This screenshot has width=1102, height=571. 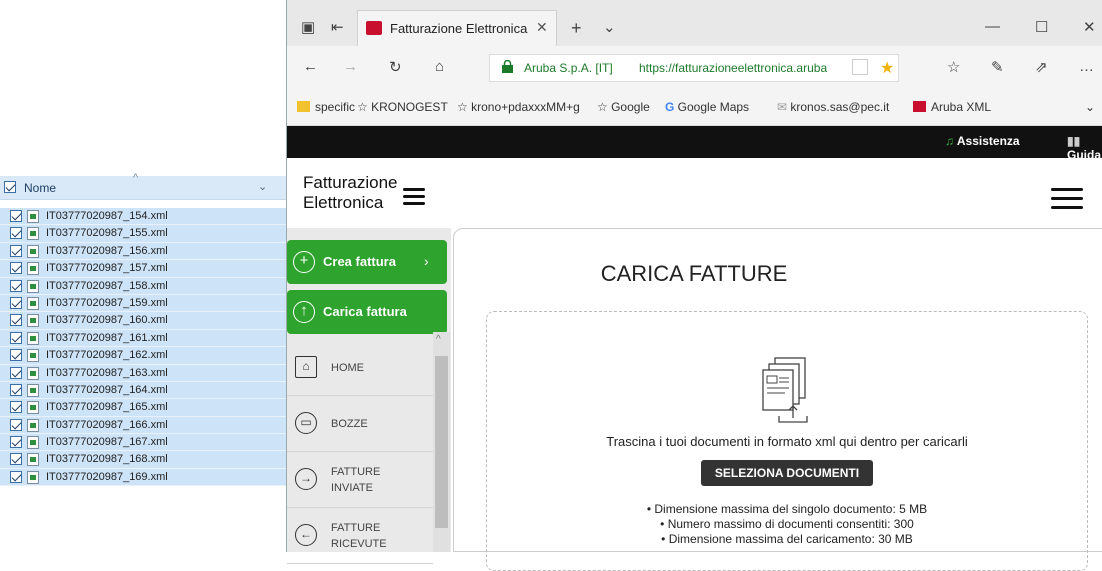 What do you see at coordinates (860, 67) in the screenshot?
I see `reading-view-icon` at bounding box center [860, 67].